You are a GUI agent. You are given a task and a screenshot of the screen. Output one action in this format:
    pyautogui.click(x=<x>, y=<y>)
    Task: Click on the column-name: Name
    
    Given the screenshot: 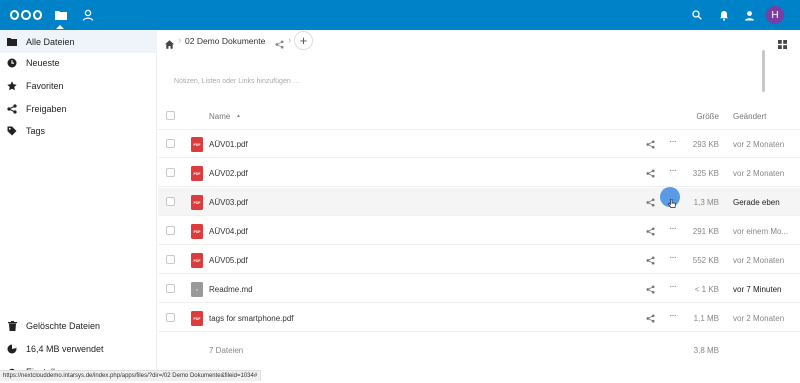 What is the action you would take?
    pyautogui.click(x=219, y=116)
    